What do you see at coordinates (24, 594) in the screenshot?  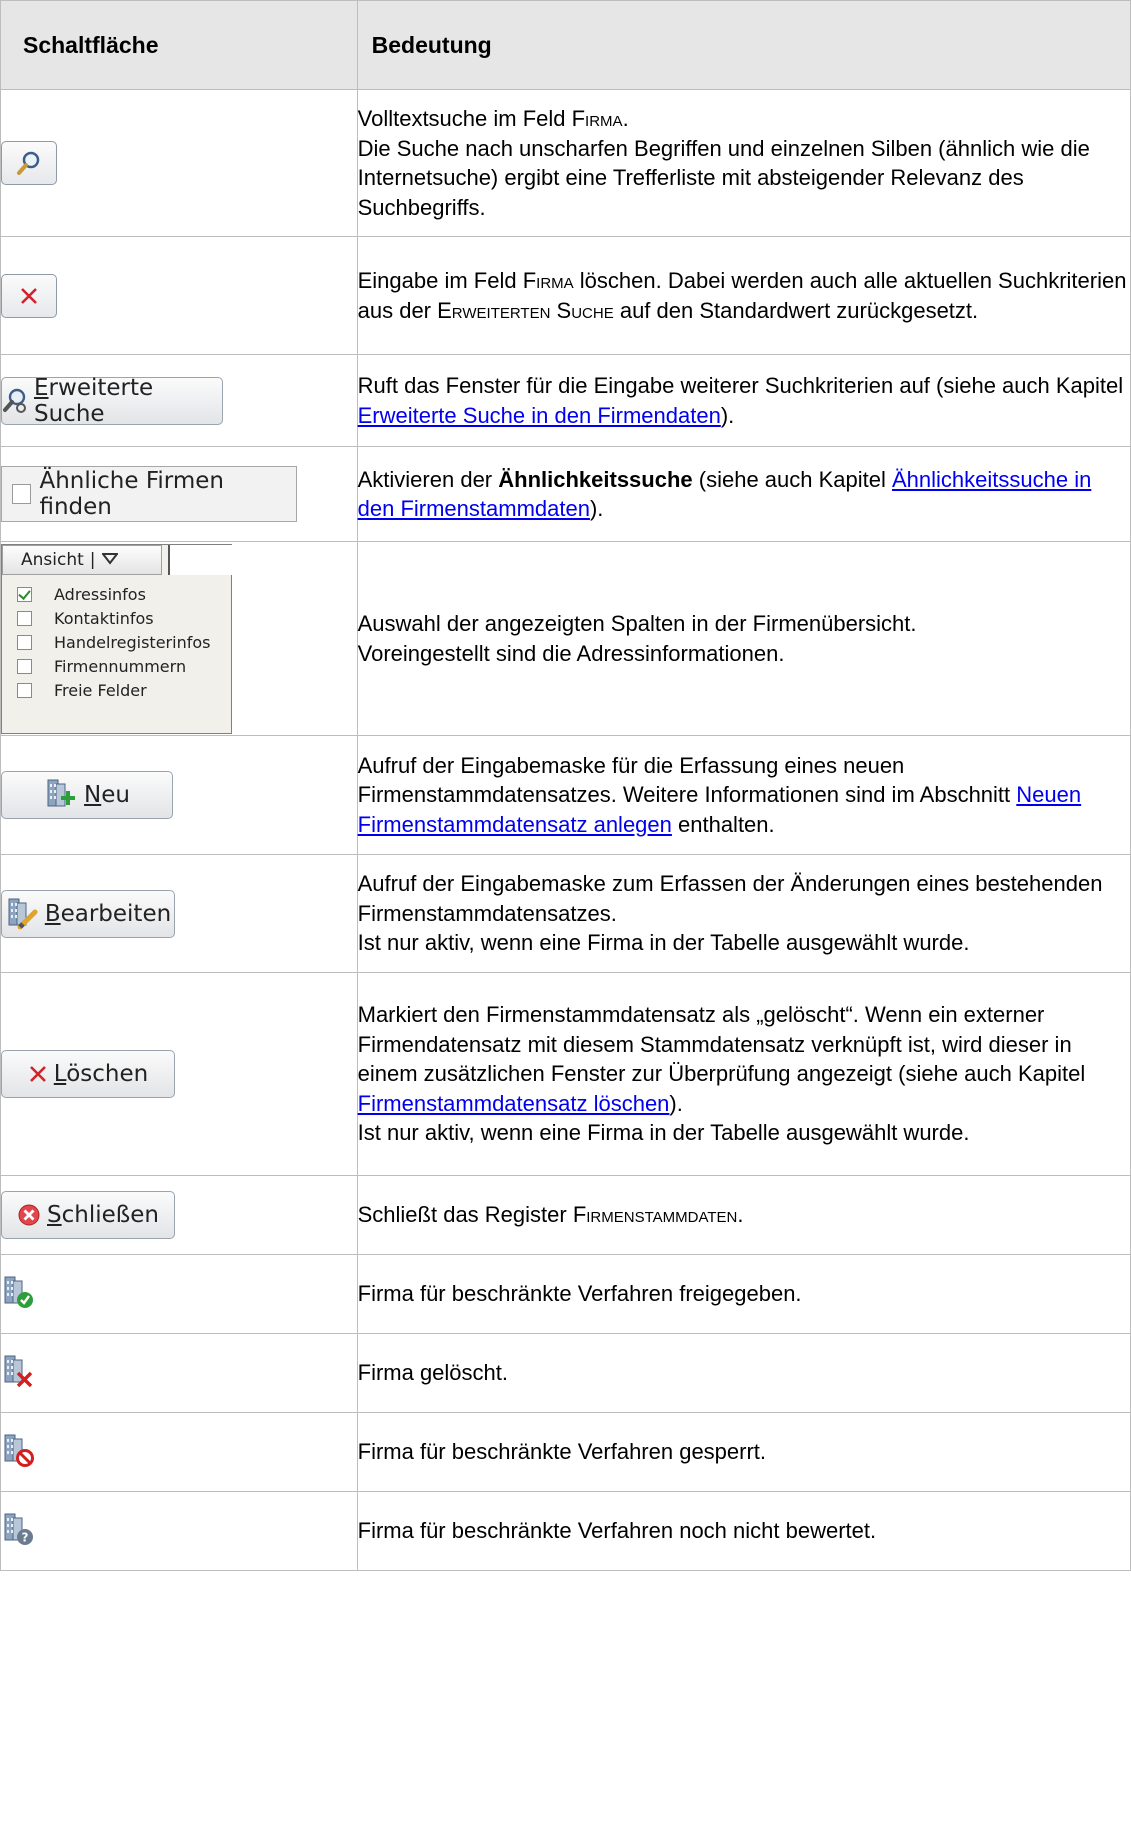 I see `checkbox-checked-icon` at bounding box center [24, 594].